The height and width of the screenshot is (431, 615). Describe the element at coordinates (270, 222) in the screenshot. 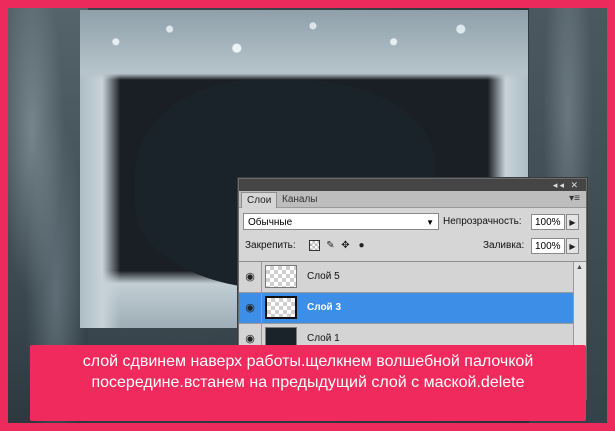

I see `blend-mode-value: Обычные` at that location.